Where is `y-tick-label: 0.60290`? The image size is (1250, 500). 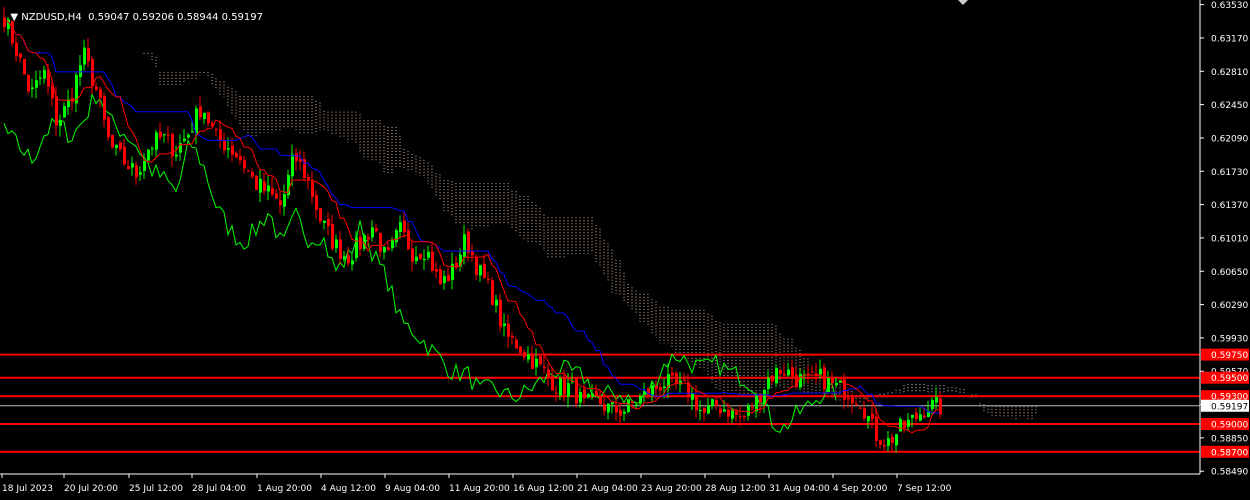
y-tick-label: 0.60290 is located at coordinates (1229, 306).